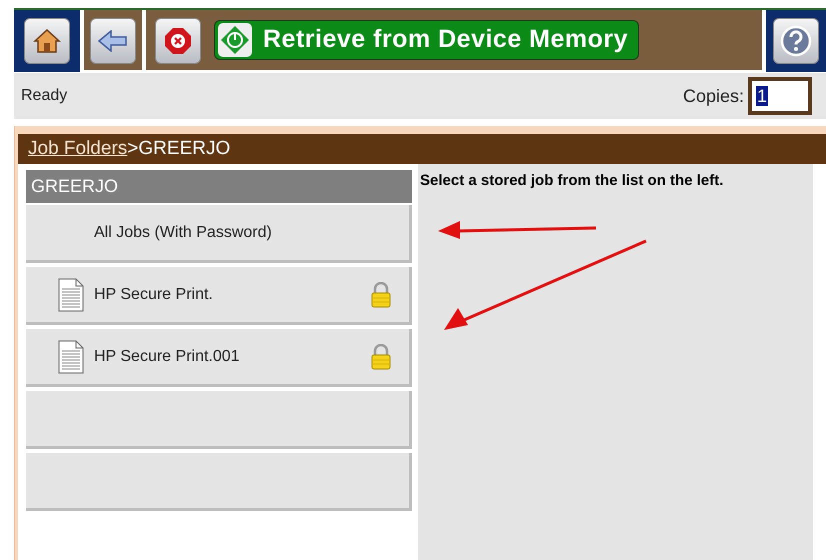  Describe the element at coordinates (572, 181) in the screenshot. I see `instructions-text: Select a stored job from the list on the left.` at that location.